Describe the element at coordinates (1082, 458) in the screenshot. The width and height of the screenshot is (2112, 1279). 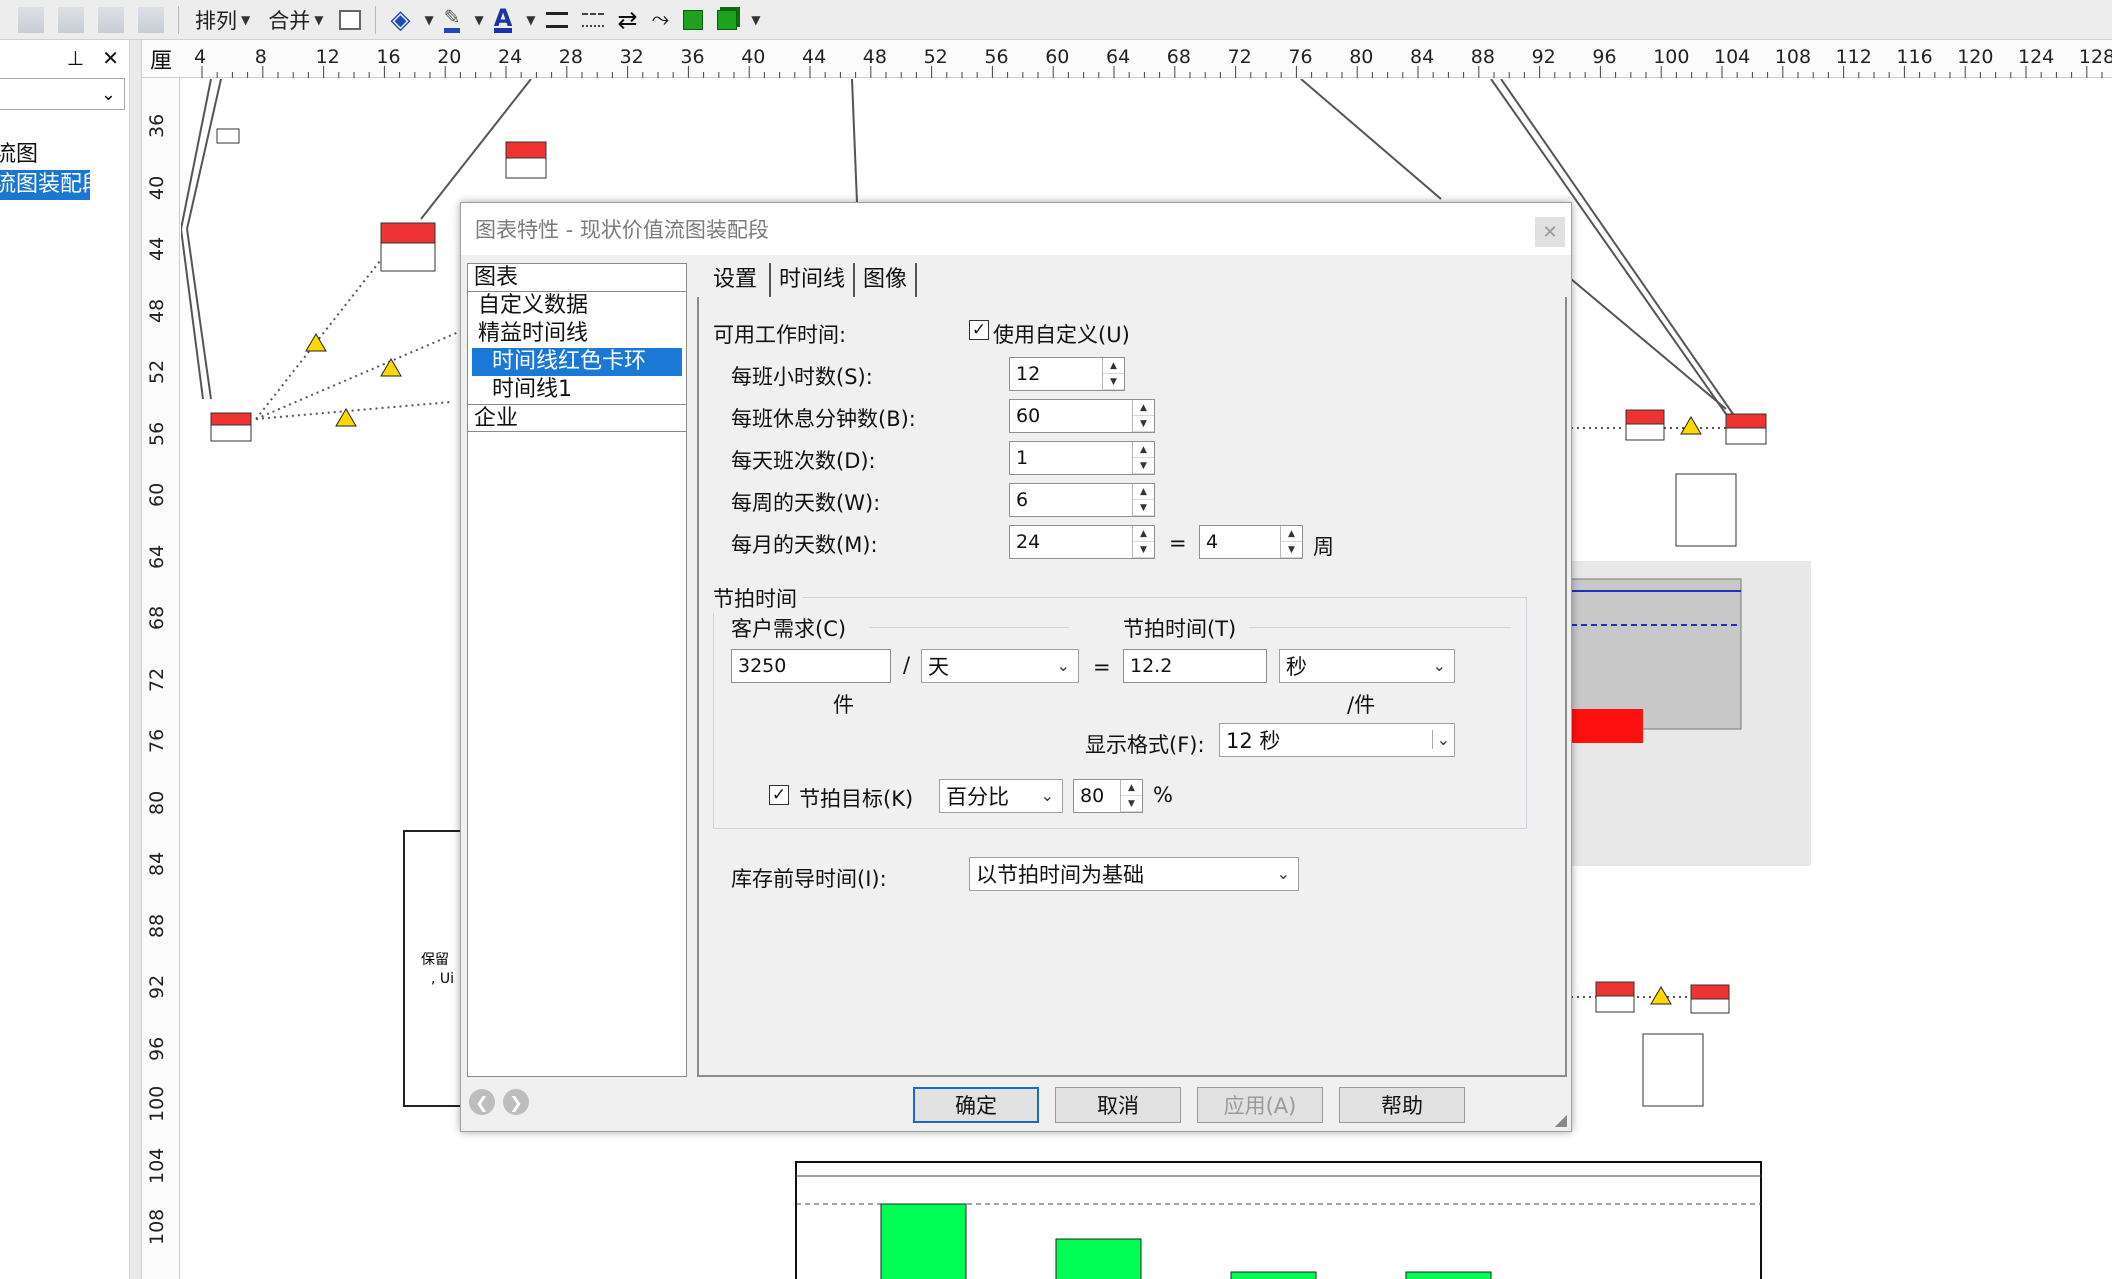
I see `shifts-per-day-spinner: 1 ▲ ▼` at that location.